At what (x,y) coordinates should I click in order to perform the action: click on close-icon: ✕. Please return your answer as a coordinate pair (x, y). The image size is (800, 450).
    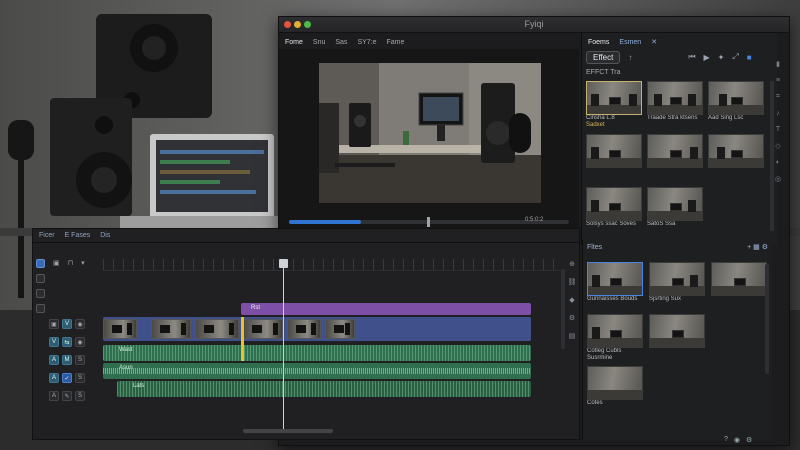
    Looking at the image, I should click on (654, 42).